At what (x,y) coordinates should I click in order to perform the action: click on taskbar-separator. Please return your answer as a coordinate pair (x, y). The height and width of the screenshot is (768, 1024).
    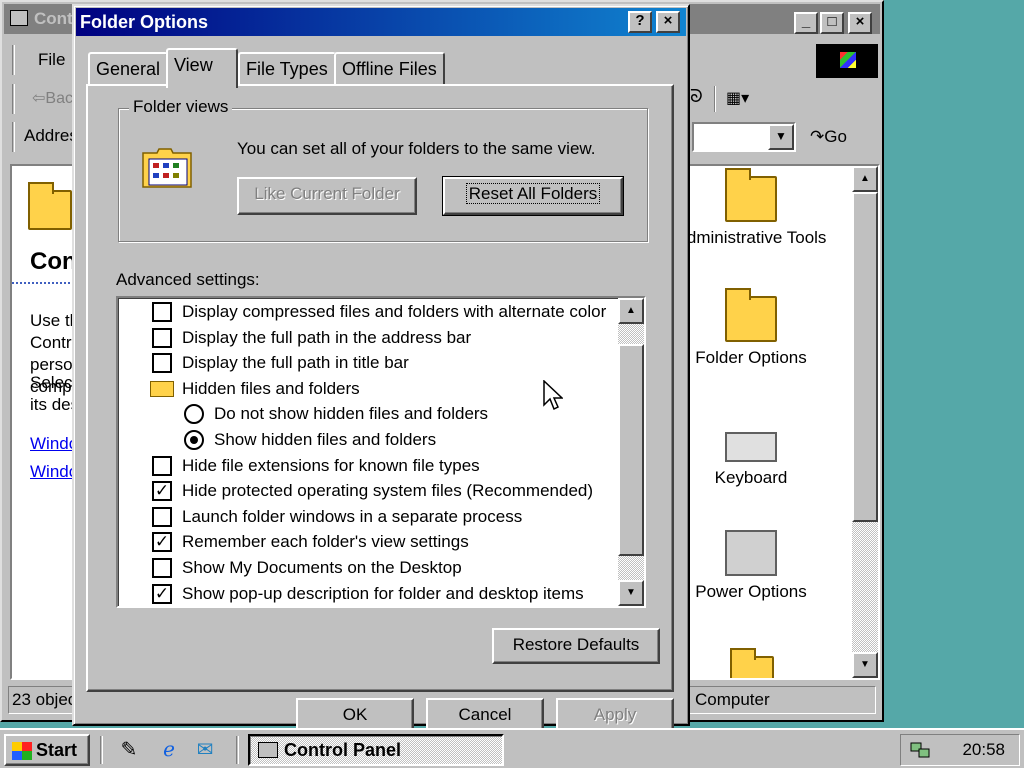
    Looking at the image, I should click on (101, 750).